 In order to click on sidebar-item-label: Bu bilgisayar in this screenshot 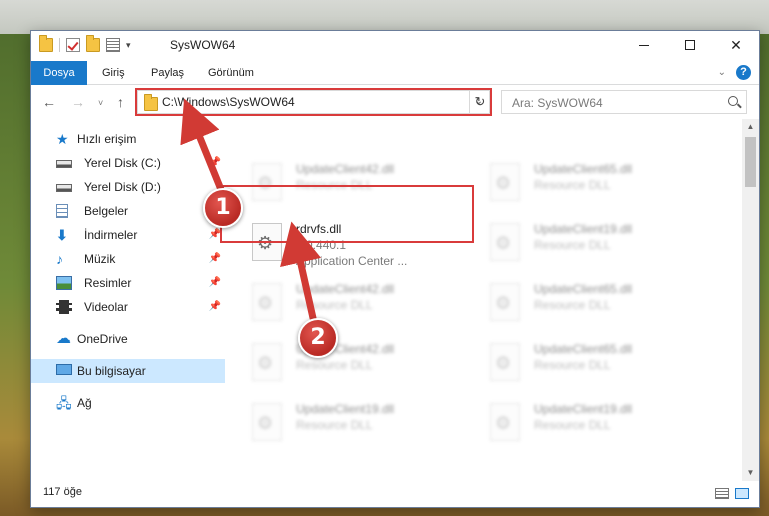, I will do `click(111, 371)`.